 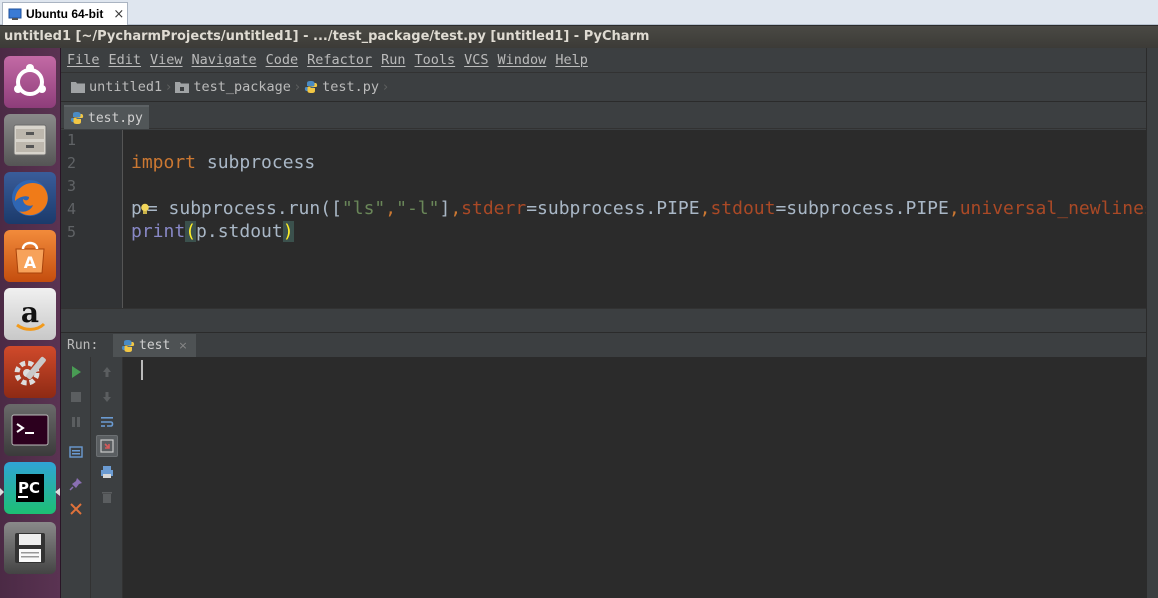 I want to click on run-tab-label: test, so click(x=155, y=345).